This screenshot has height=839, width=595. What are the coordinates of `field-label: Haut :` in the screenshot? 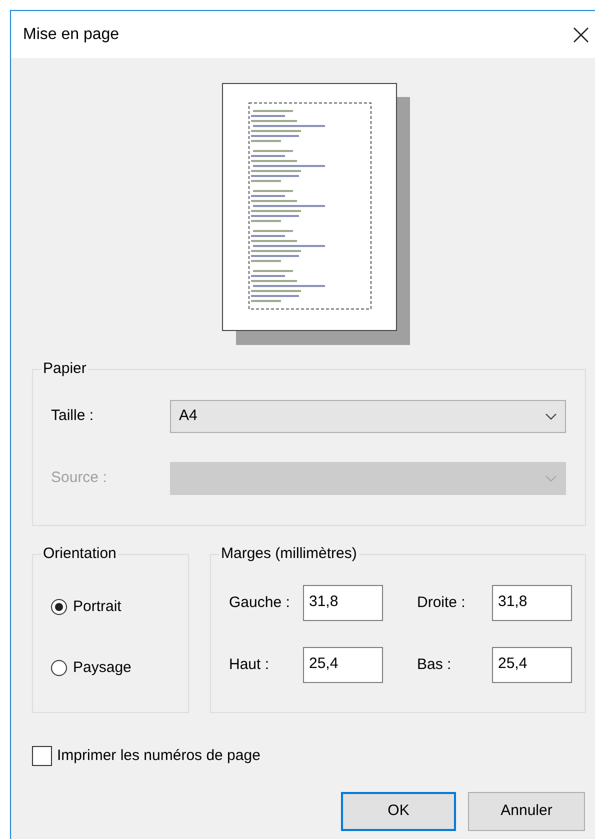 It's located at (249, 664).